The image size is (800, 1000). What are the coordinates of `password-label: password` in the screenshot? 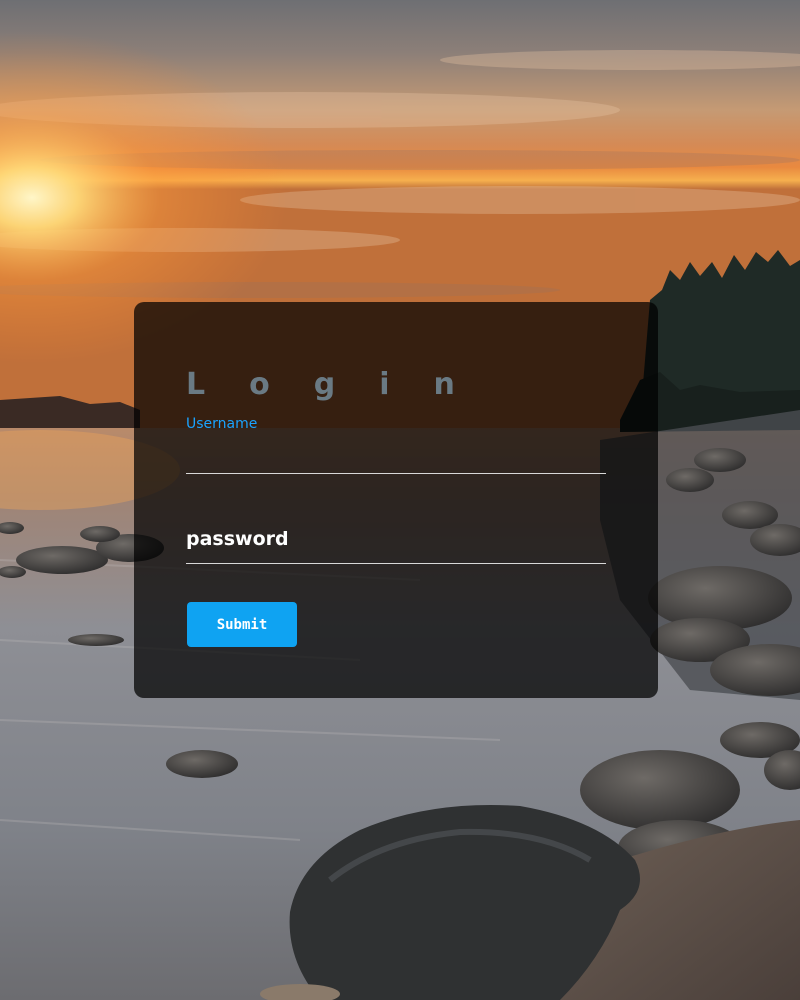 It's located at (237, 539).